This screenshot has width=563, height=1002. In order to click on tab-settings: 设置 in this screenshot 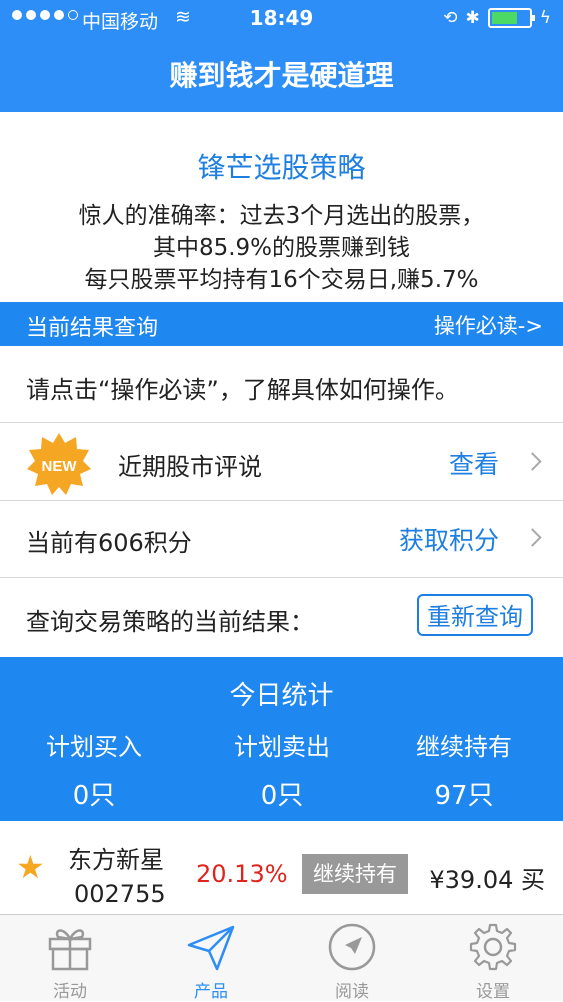, I will do `click(493, 958)`.